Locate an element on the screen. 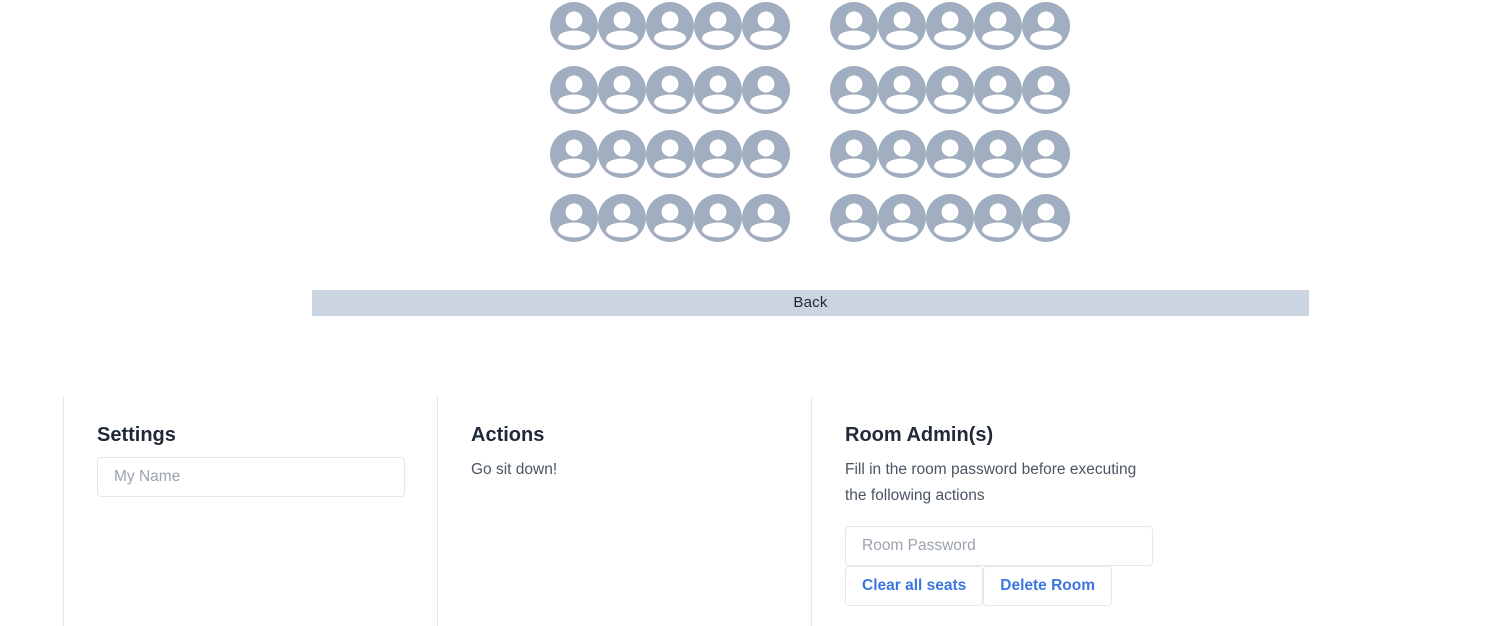 Image resolution: width=1499 pixels, height=626 pixels. room-admin-heading: Room Admin(s) is located at coordinates (919, 435).